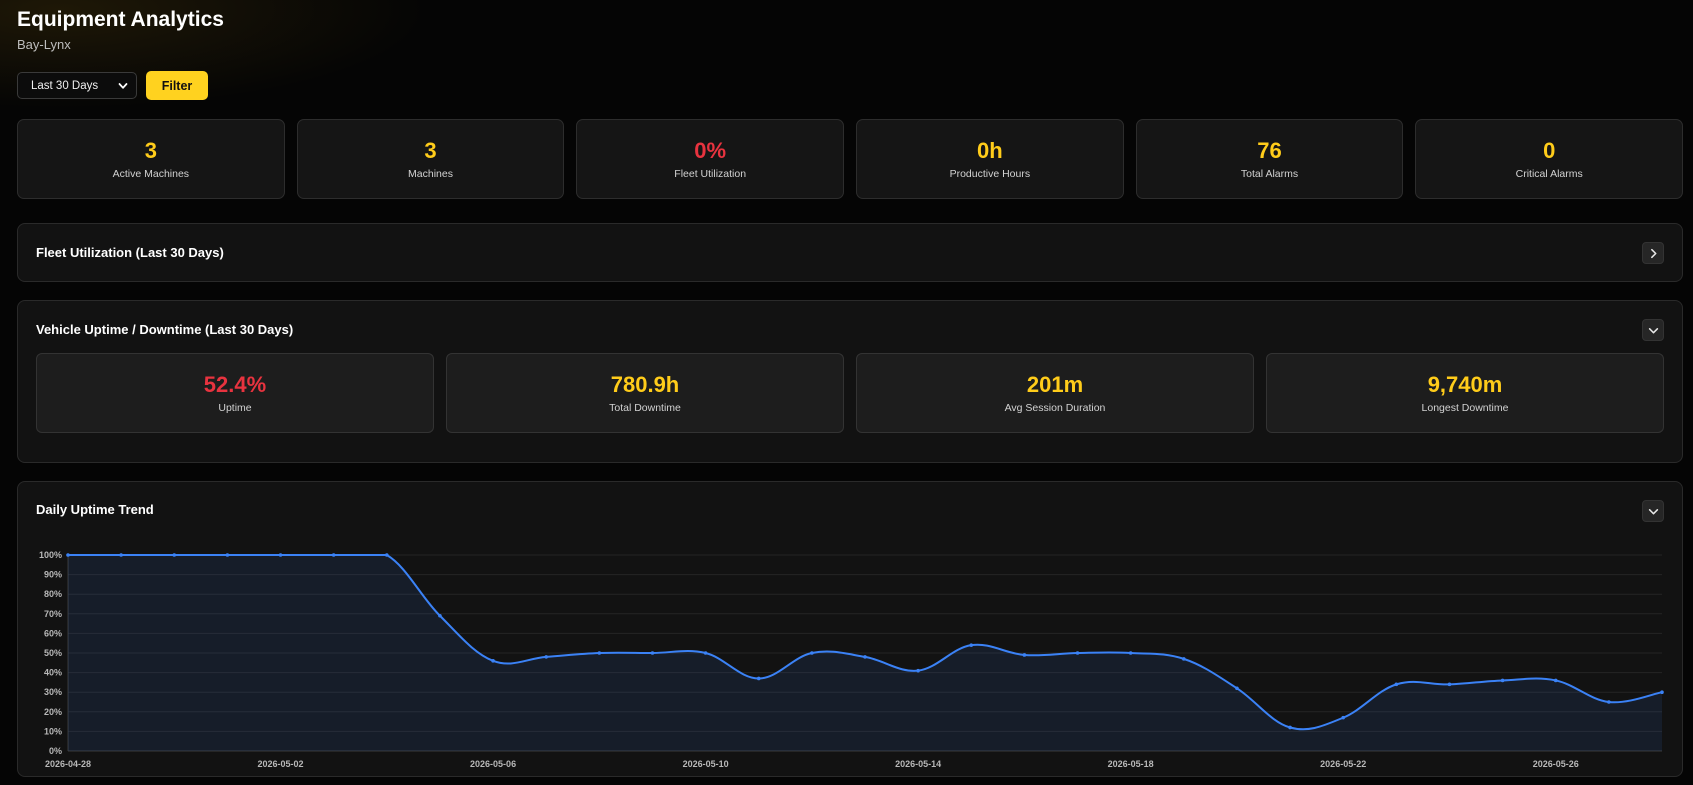  What do you see at coordinates (130, 252) in the screenshot?
I see `panel-title: Fleet Utilization (Last 30 Days)` at bounding box center [130, 252].